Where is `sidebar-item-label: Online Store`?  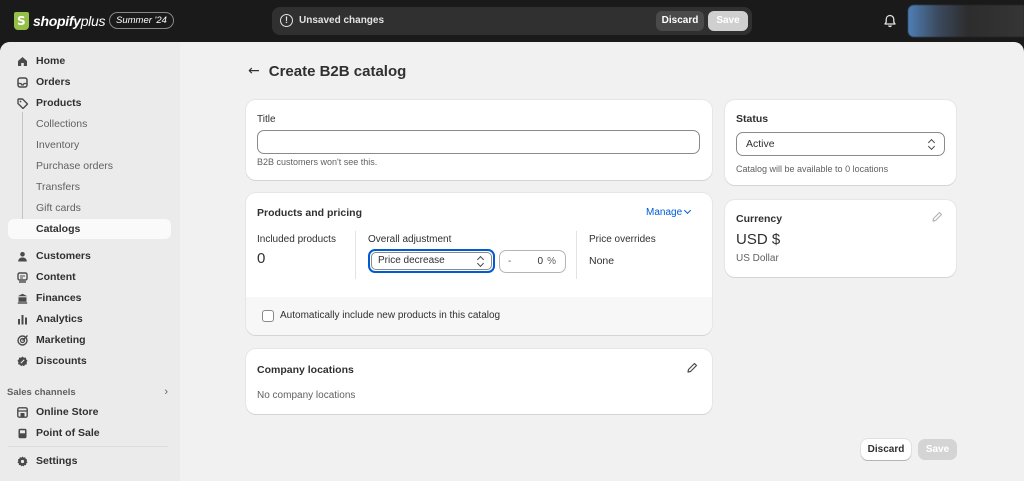 sidebar-item-label: Online Store is located at coordinates (67, 412).